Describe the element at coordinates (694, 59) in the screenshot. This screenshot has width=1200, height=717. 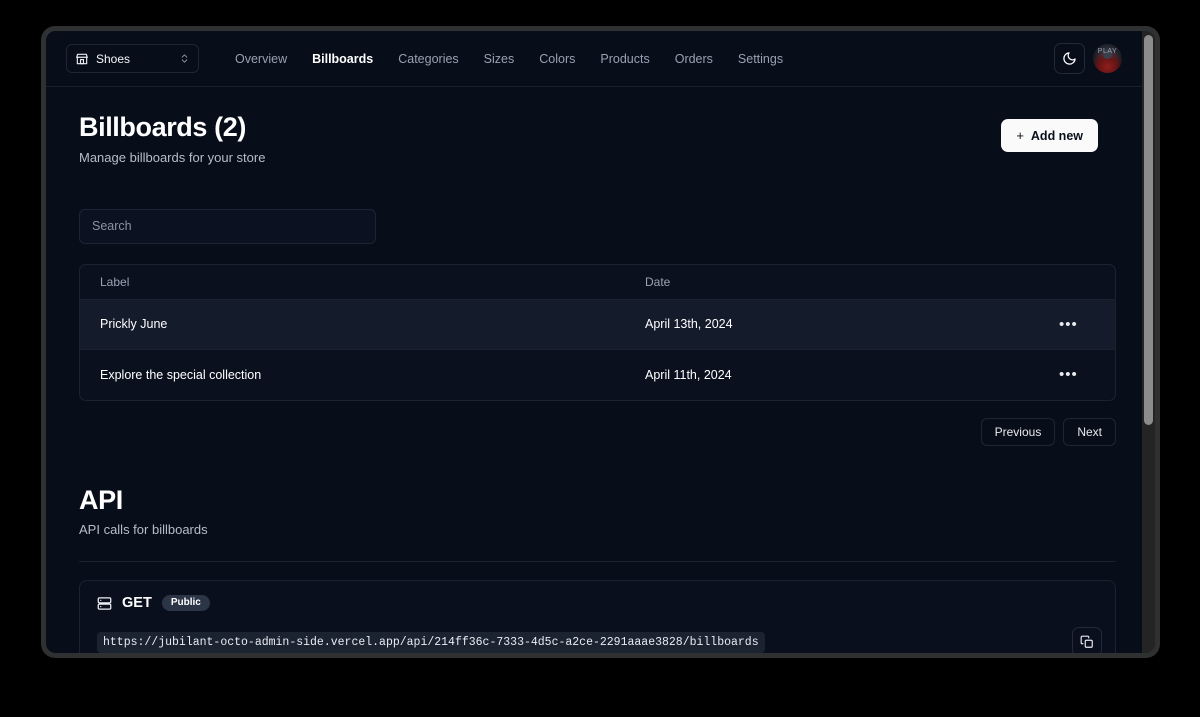
I see `nav-link-orders: Orders` at that location.